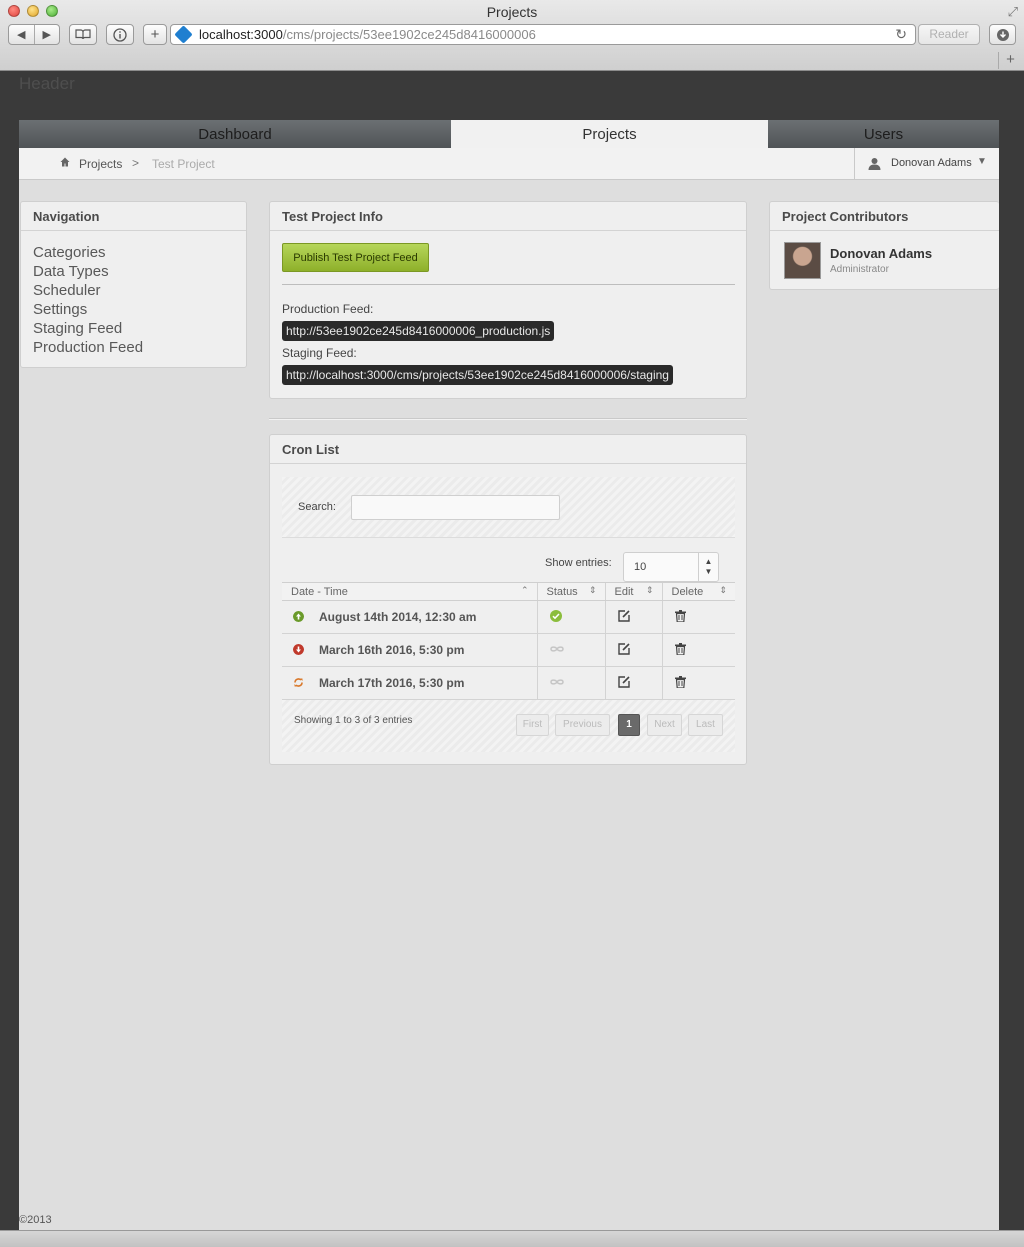 The width and height of the screenshot is (1024, 1247). I want to click on cron-list-title: Cron List, so click(508, 449).